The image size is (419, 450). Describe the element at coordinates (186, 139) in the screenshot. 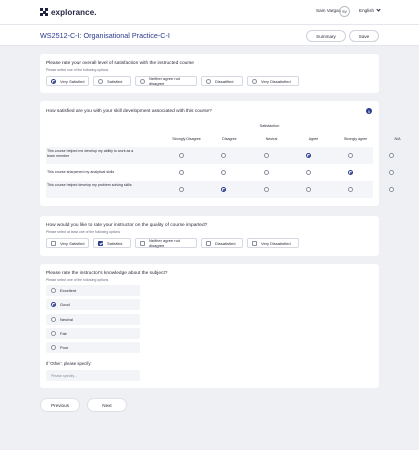

I see `column-header: Strongly Disagree` at that location.